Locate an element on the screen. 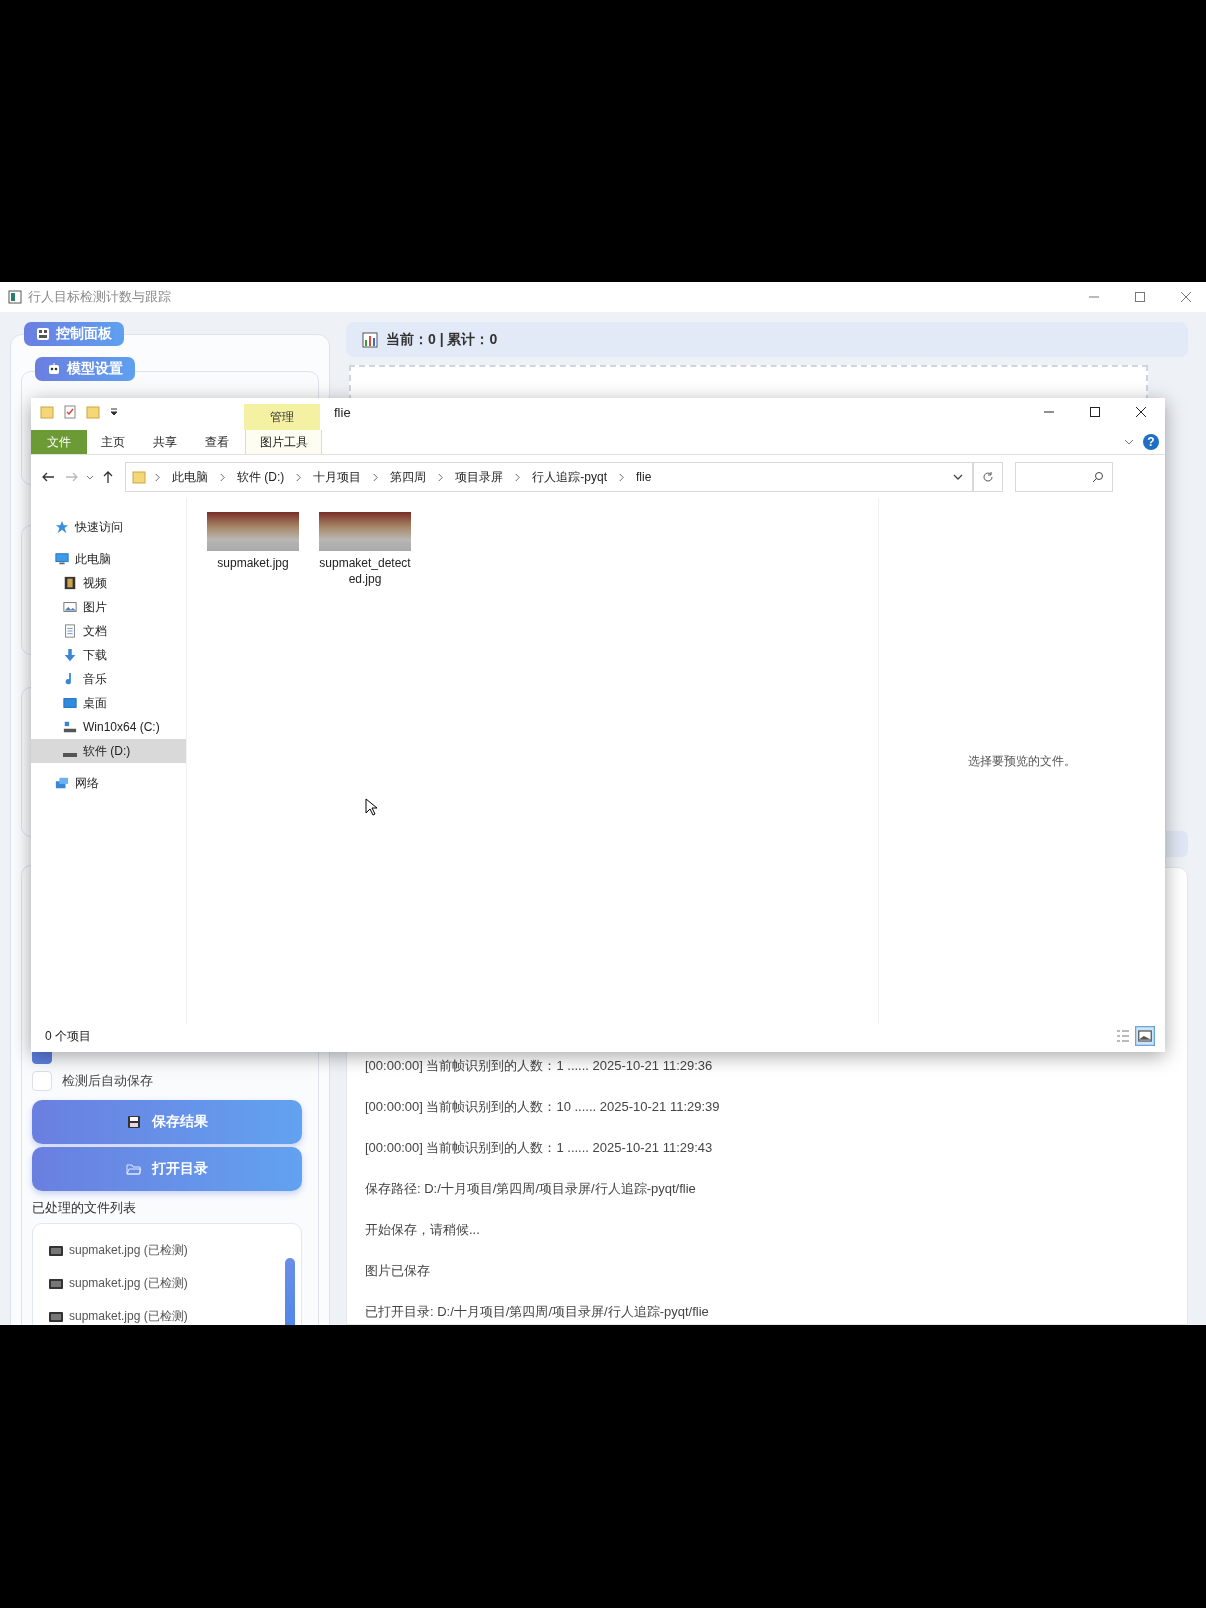  film-icon is located at coordinates (70, 583).